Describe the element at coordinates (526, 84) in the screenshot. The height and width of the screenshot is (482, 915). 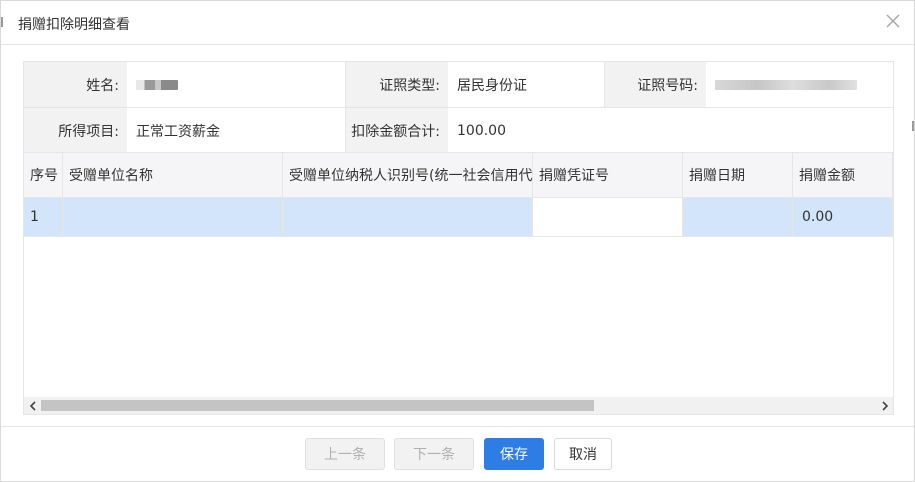
I see `id-type-value: 居民身份证` at that location.